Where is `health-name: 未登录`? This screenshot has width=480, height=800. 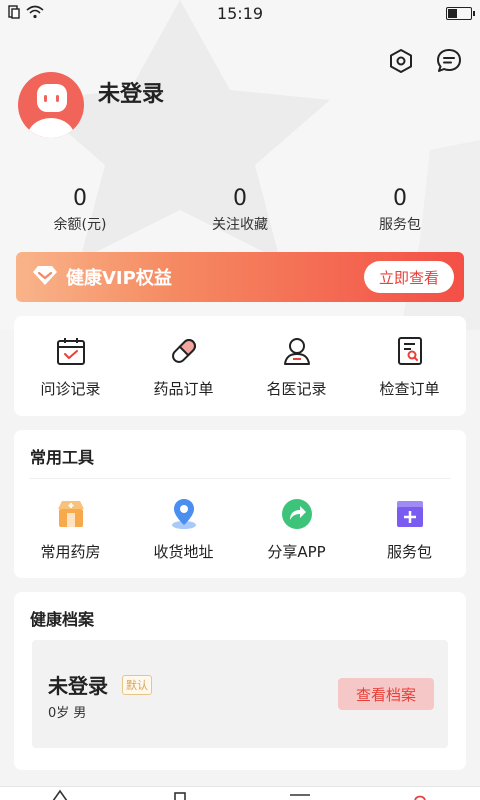 health-name: 未登录 is located at coordinates (78, 686).